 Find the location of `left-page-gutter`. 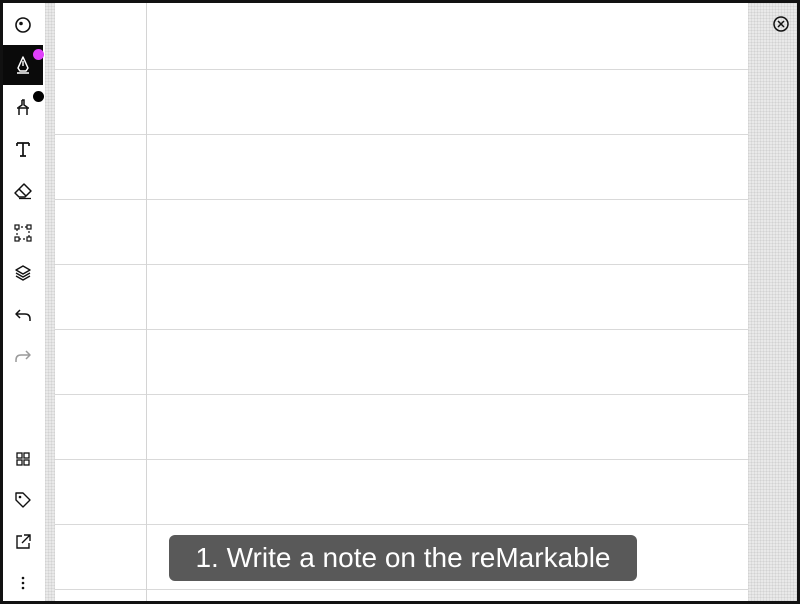

left-page-gutter is located at coordinates (50, 302).